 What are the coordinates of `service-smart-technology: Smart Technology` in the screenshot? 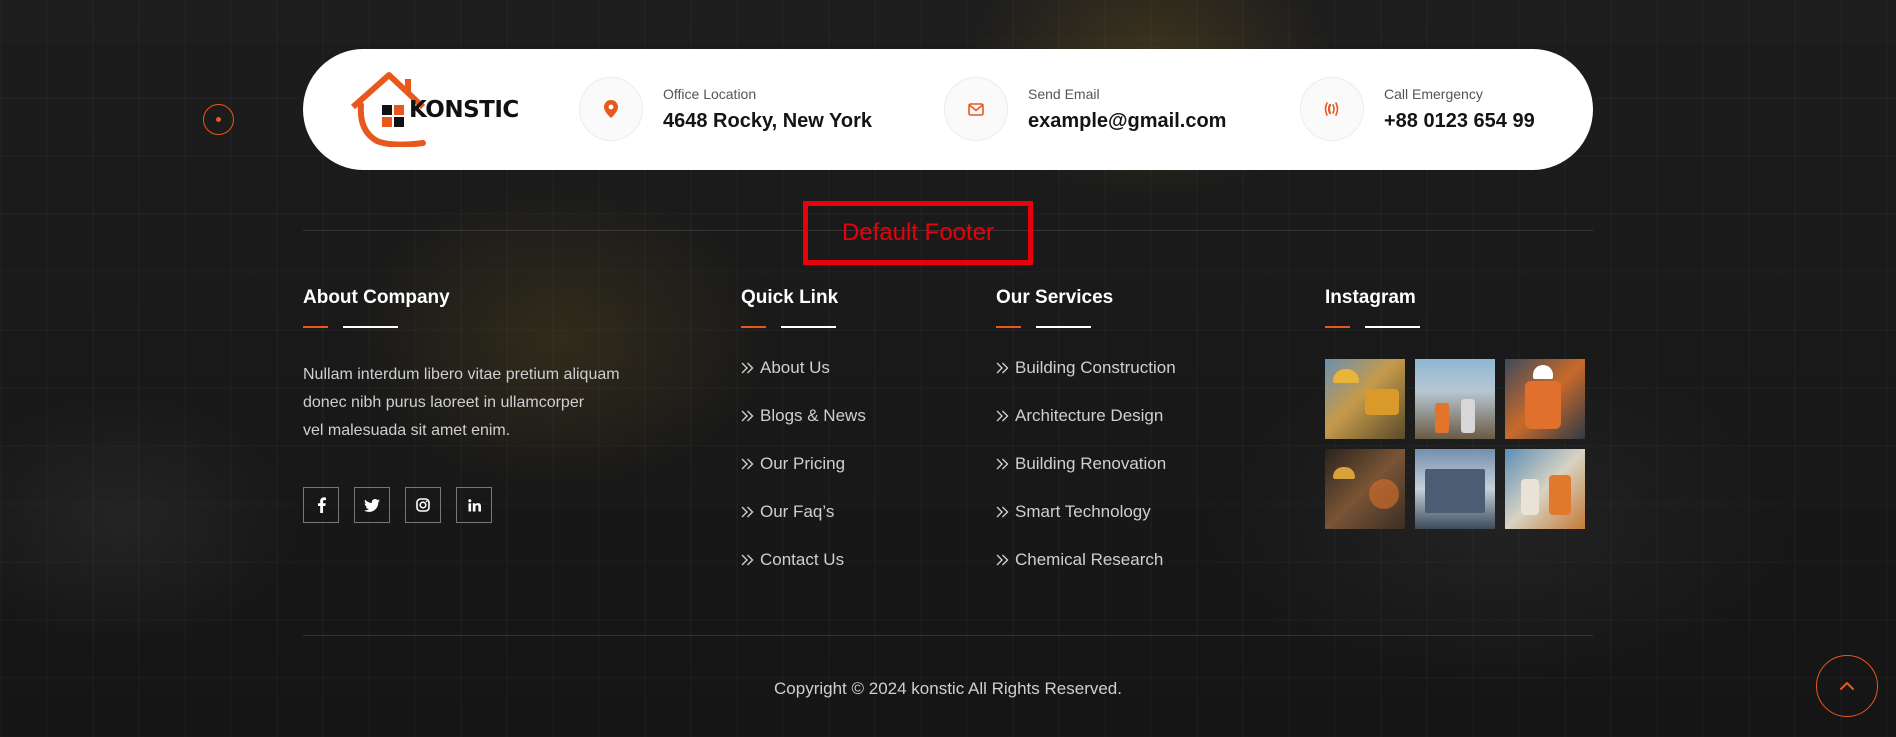 It's located at (1086, 512).